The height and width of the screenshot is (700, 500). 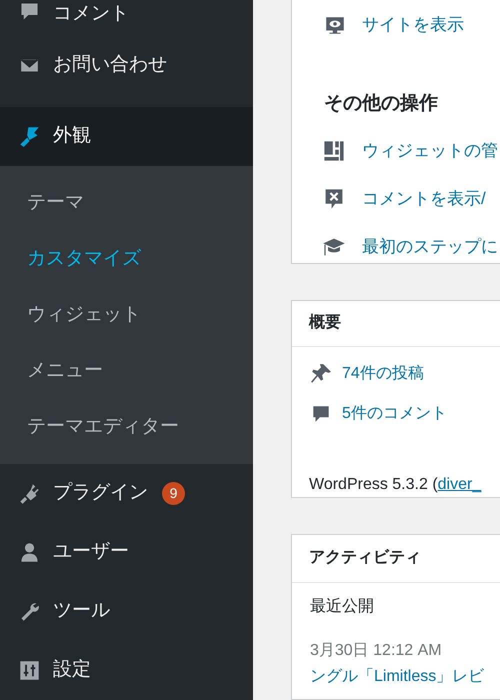 What do you see at coordinates (405, 676) in the screenshot?
I see `post-link: ングル「Limitless」レビ` at bounding box center [405, 676].